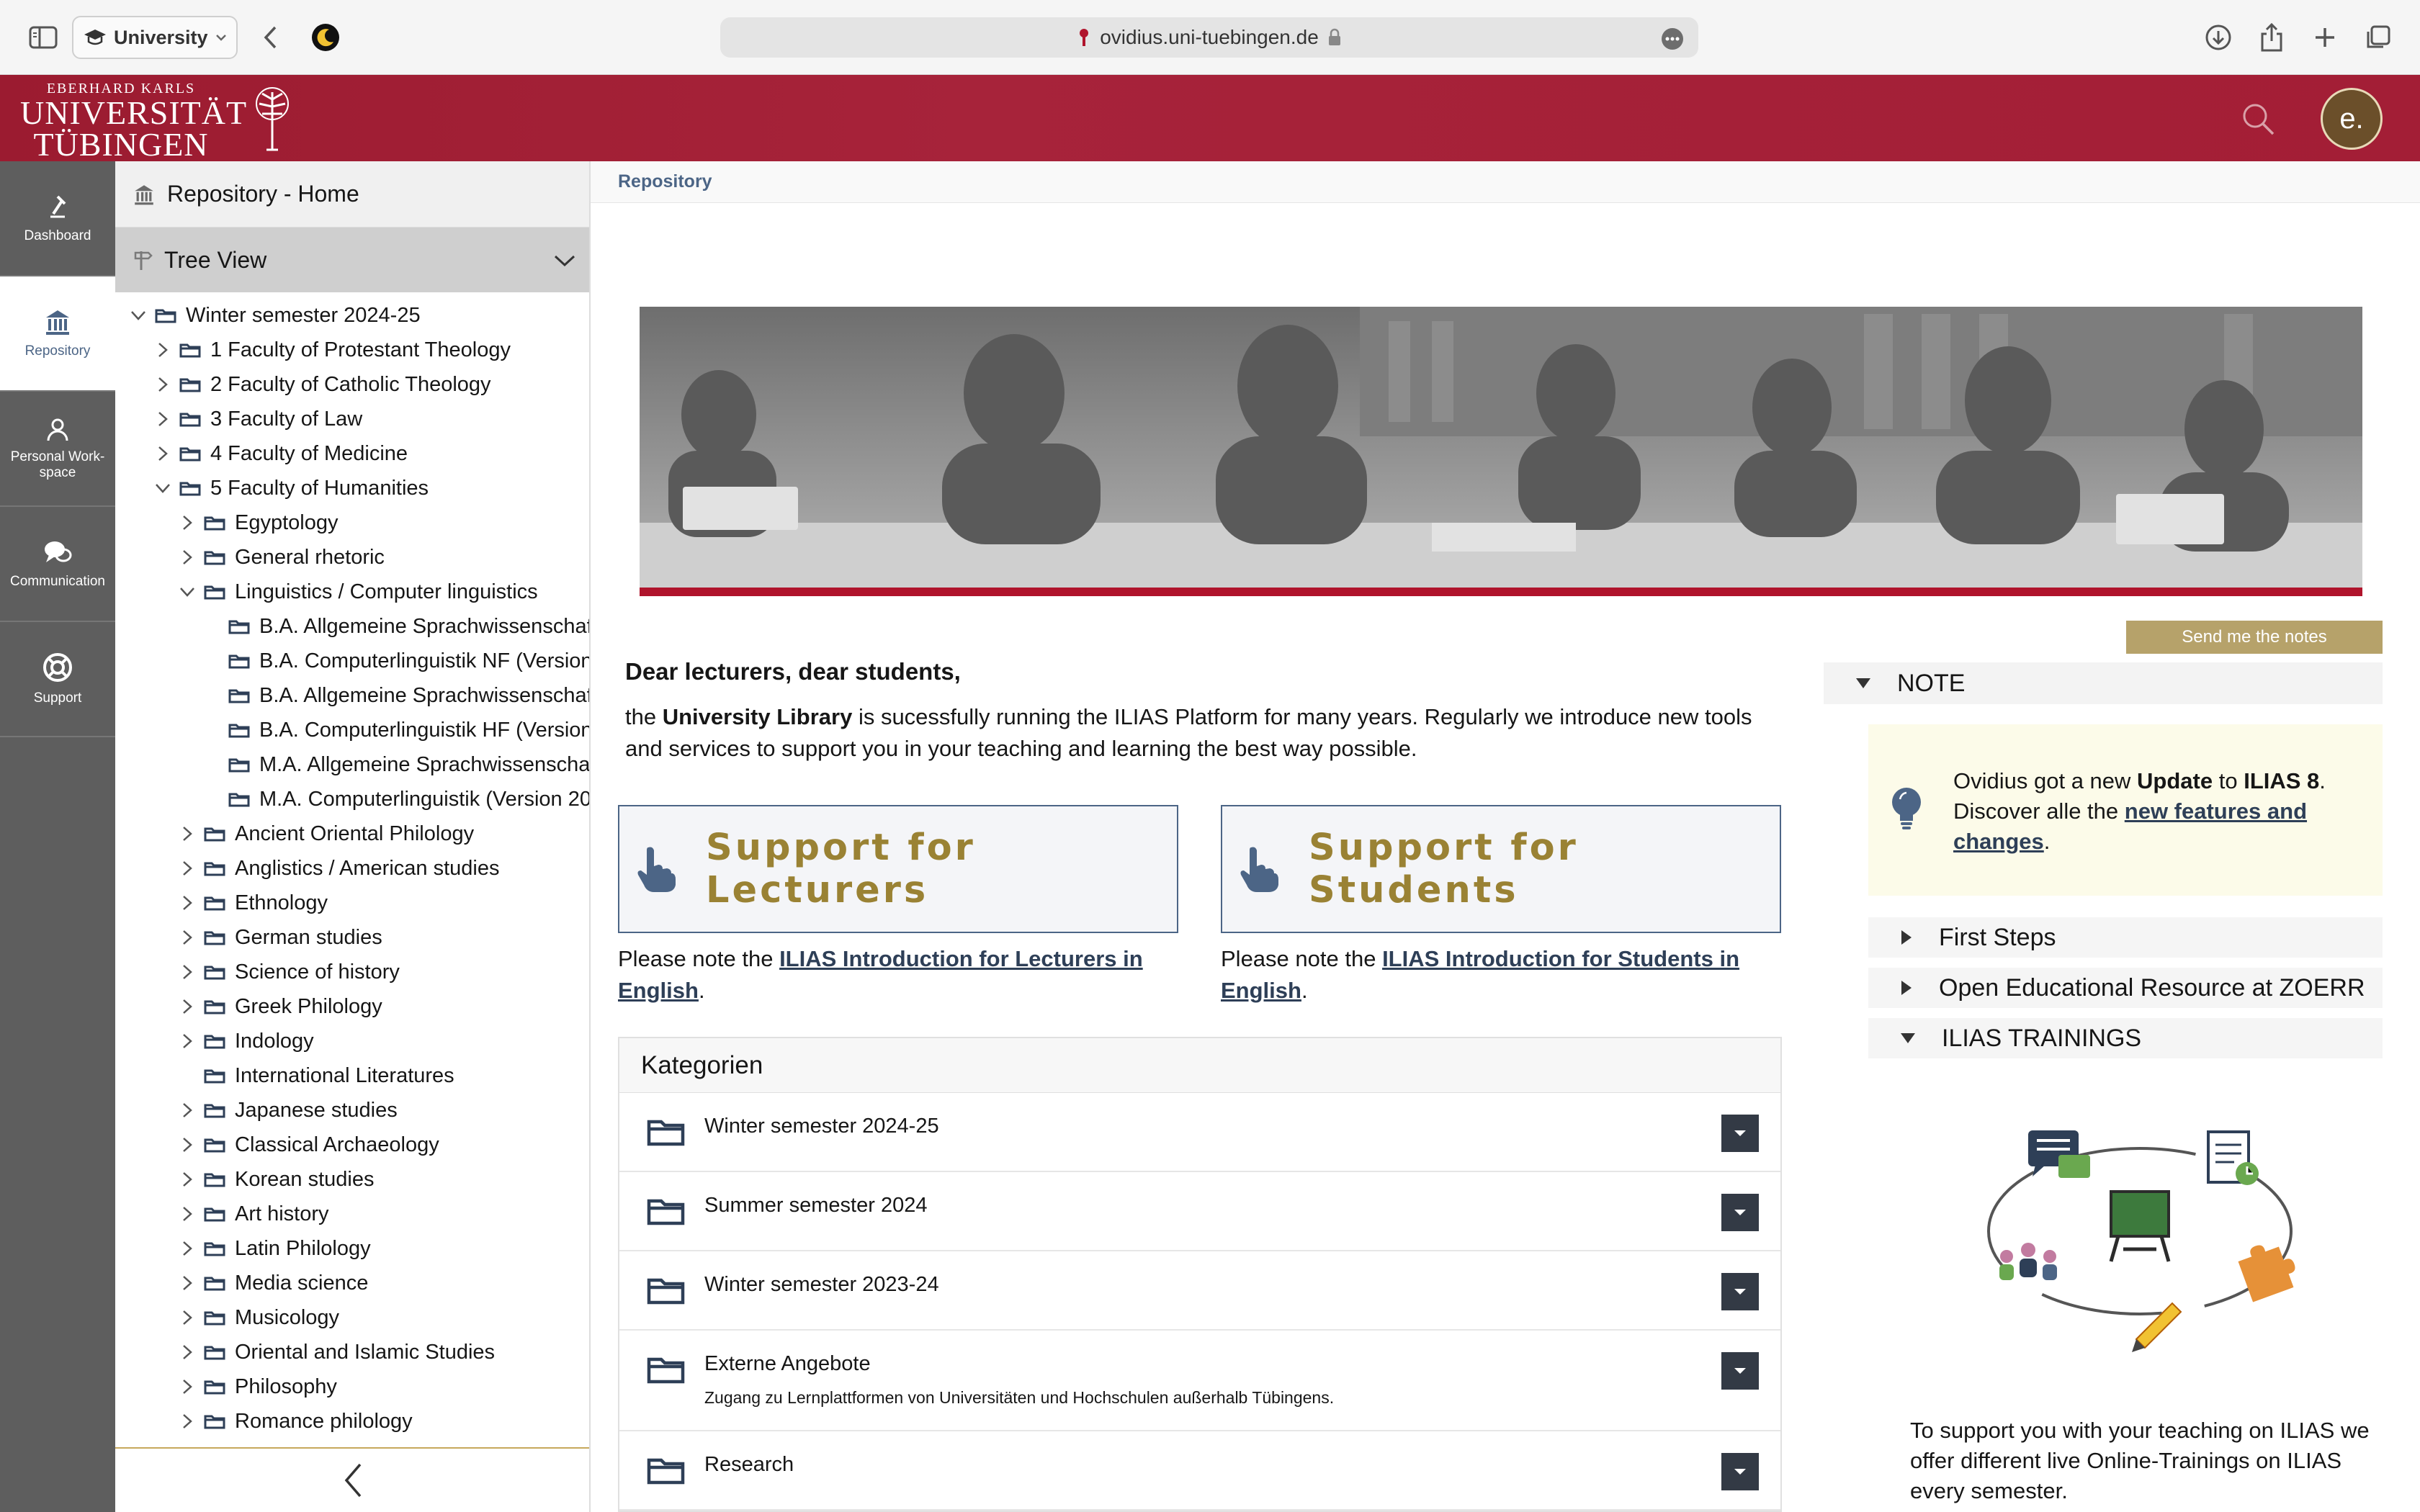  I want to click on tree-item: Winter semester 2024-25, so click(272, 315).